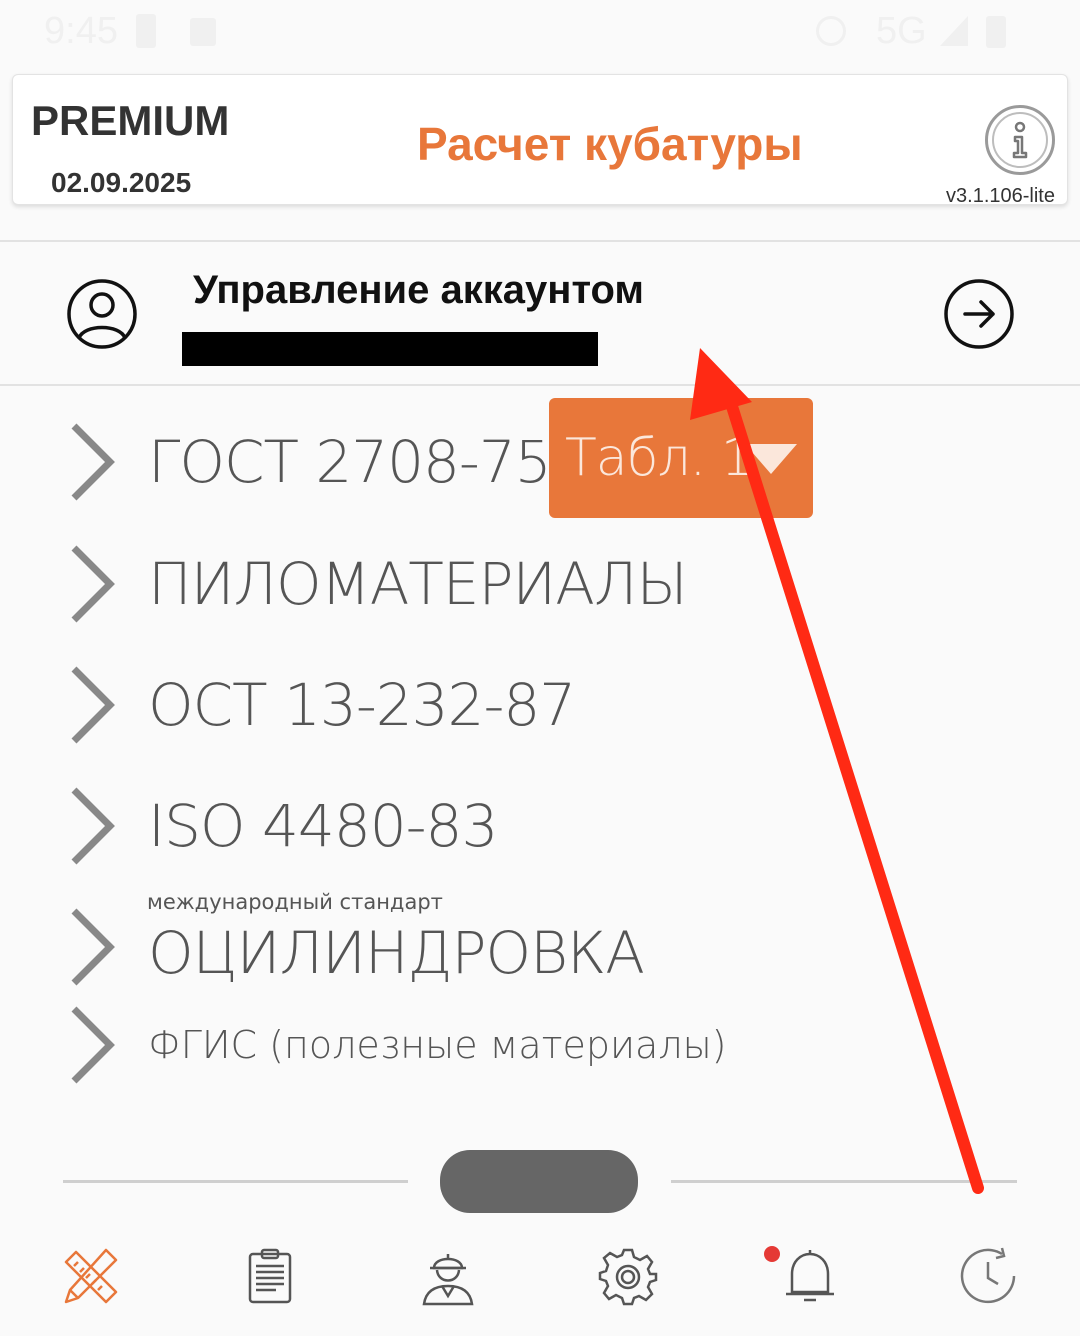 The image size is (1080, 1336). I want to click on table-select-dropdown: Табл. 1, so click(681, 458).